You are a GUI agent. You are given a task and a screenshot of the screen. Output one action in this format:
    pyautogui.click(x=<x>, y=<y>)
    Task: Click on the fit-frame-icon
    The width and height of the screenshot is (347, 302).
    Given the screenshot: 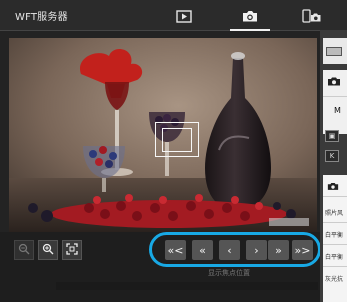 What is the action you would take?
    pyautogui.click(x=72, y=250)
    